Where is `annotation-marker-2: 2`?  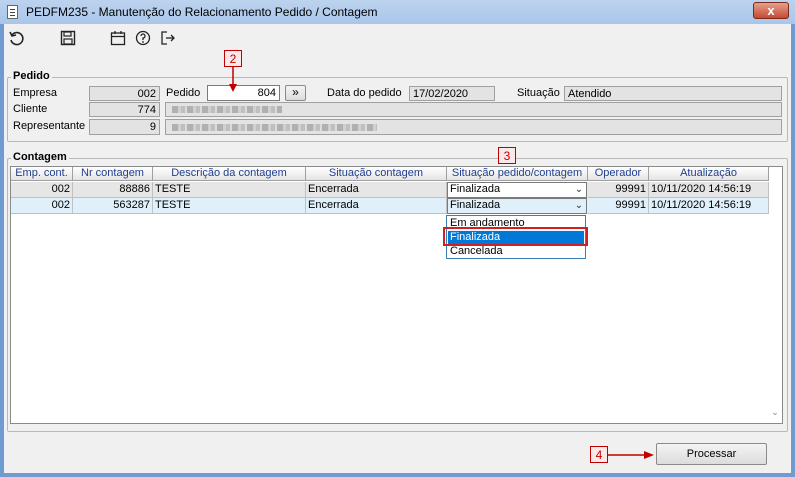
annotation-marker-2: 2 is located at coordinates (233, 58).